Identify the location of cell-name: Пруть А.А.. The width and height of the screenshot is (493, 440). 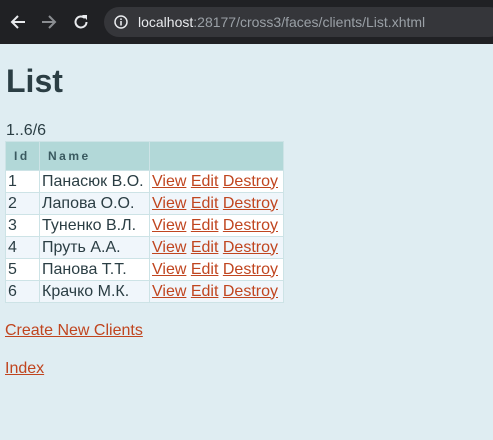
(94, 247).